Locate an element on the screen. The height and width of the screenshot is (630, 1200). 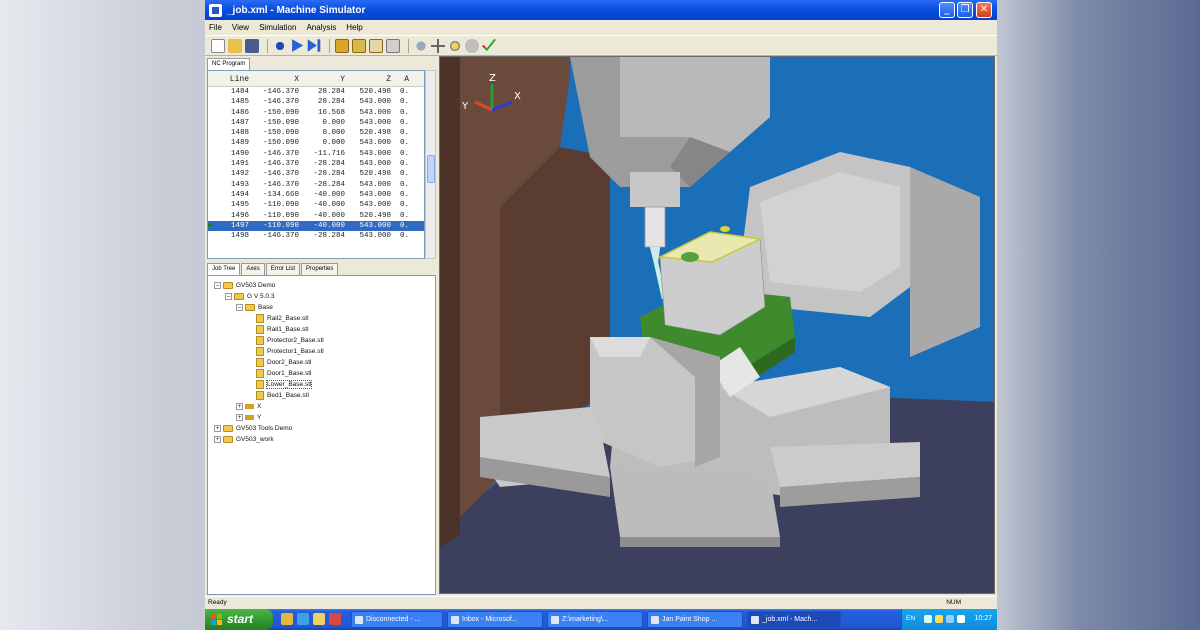
quicklaunch-outlook-icon is located at coordinates (319, 619).